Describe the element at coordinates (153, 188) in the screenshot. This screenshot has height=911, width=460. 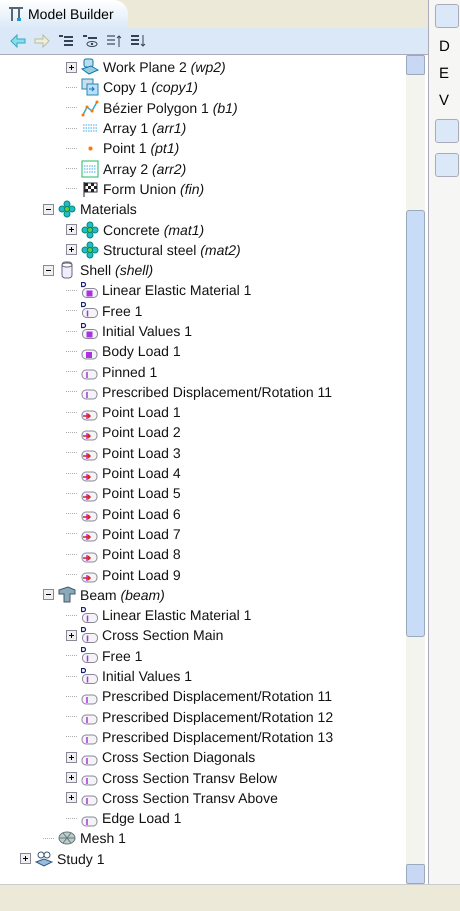
I see `tree-item: Form Union (fin)` at that location.